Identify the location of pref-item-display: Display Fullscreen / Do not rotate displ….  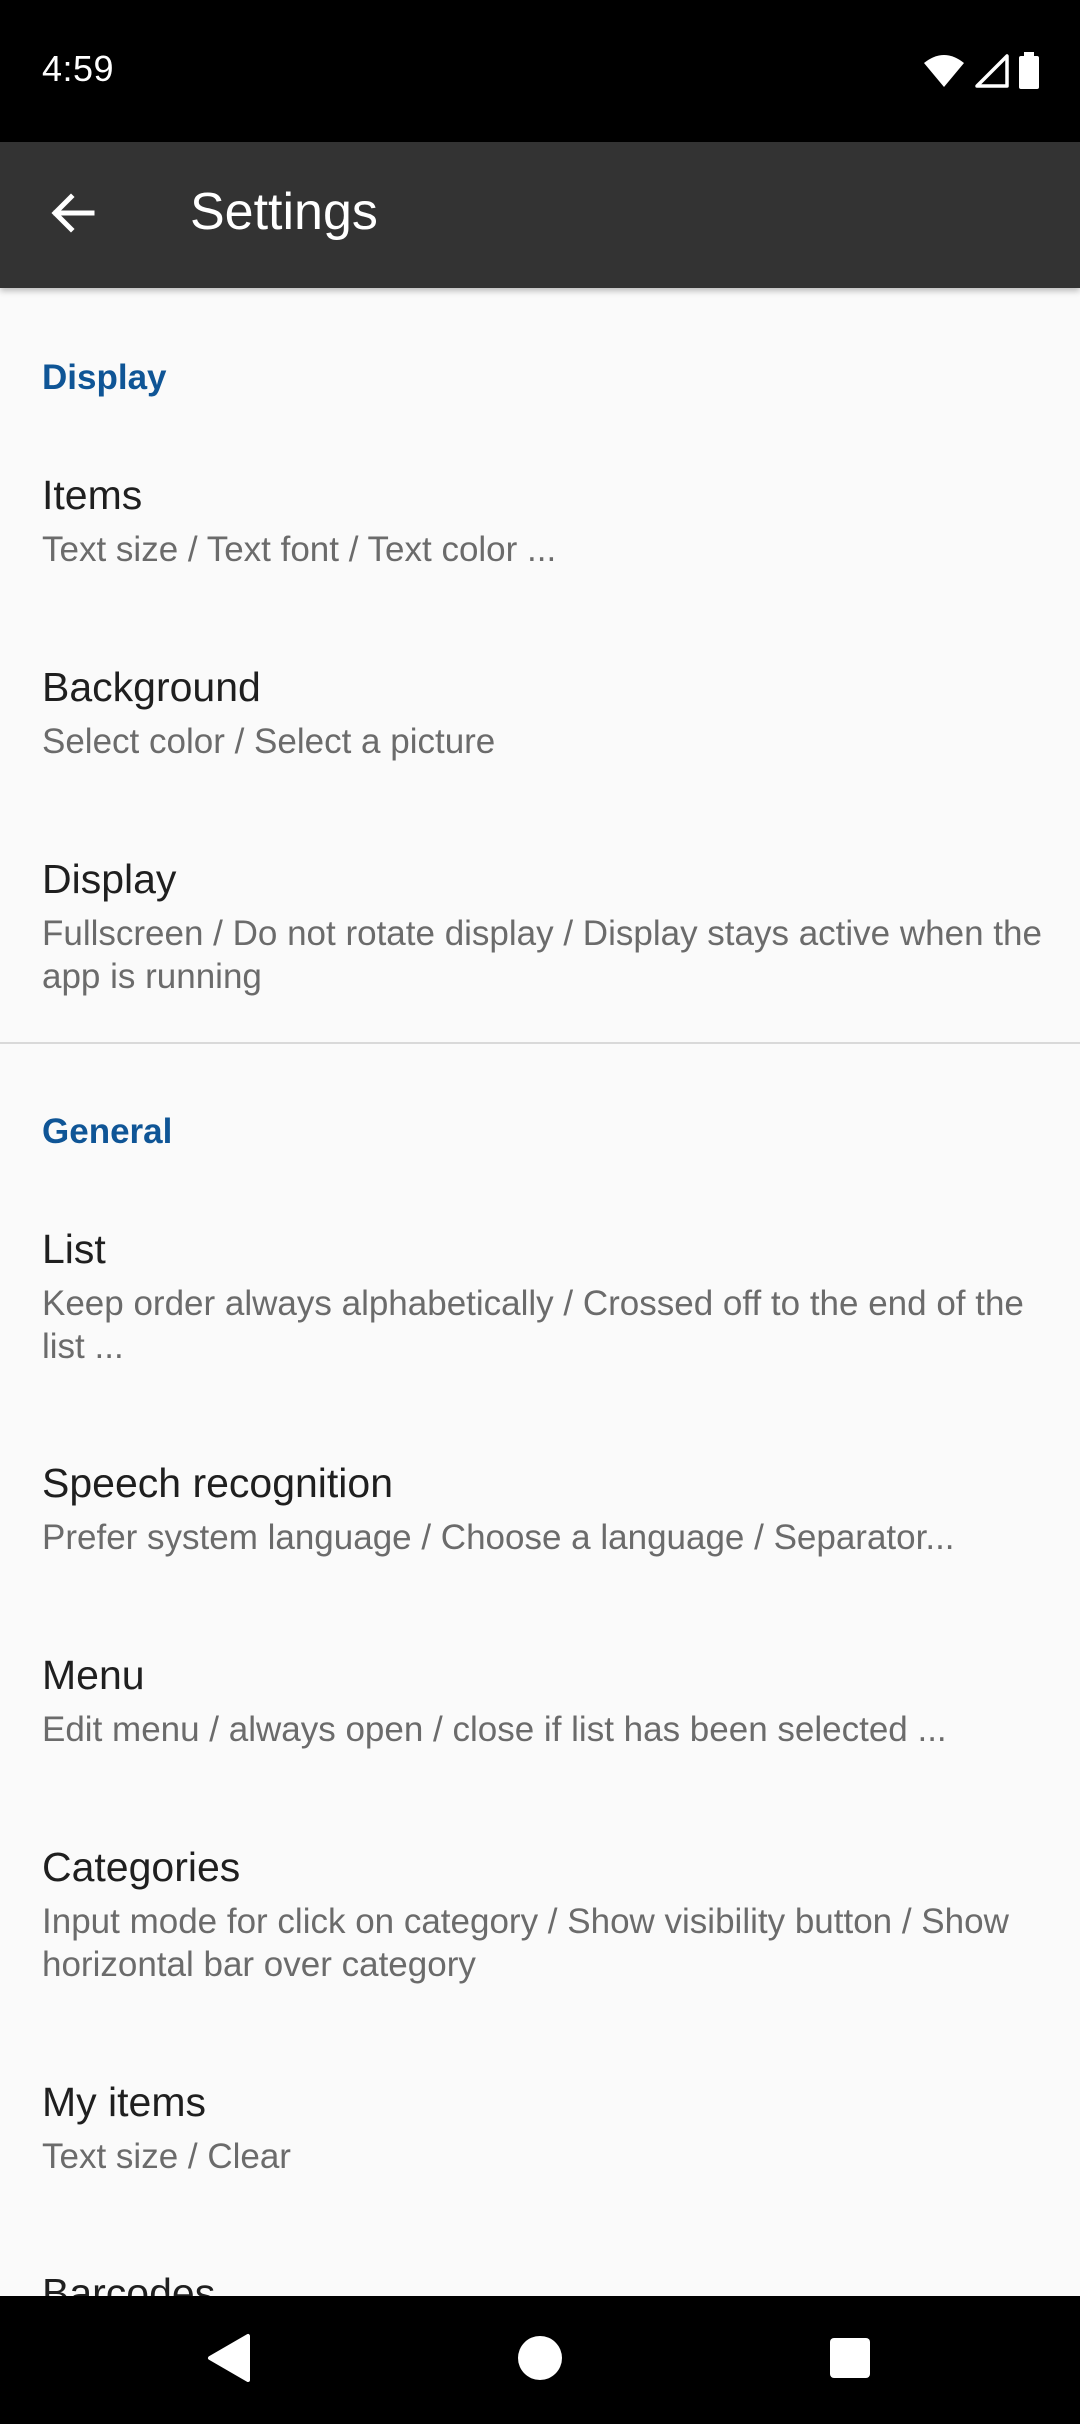
(540, 931).